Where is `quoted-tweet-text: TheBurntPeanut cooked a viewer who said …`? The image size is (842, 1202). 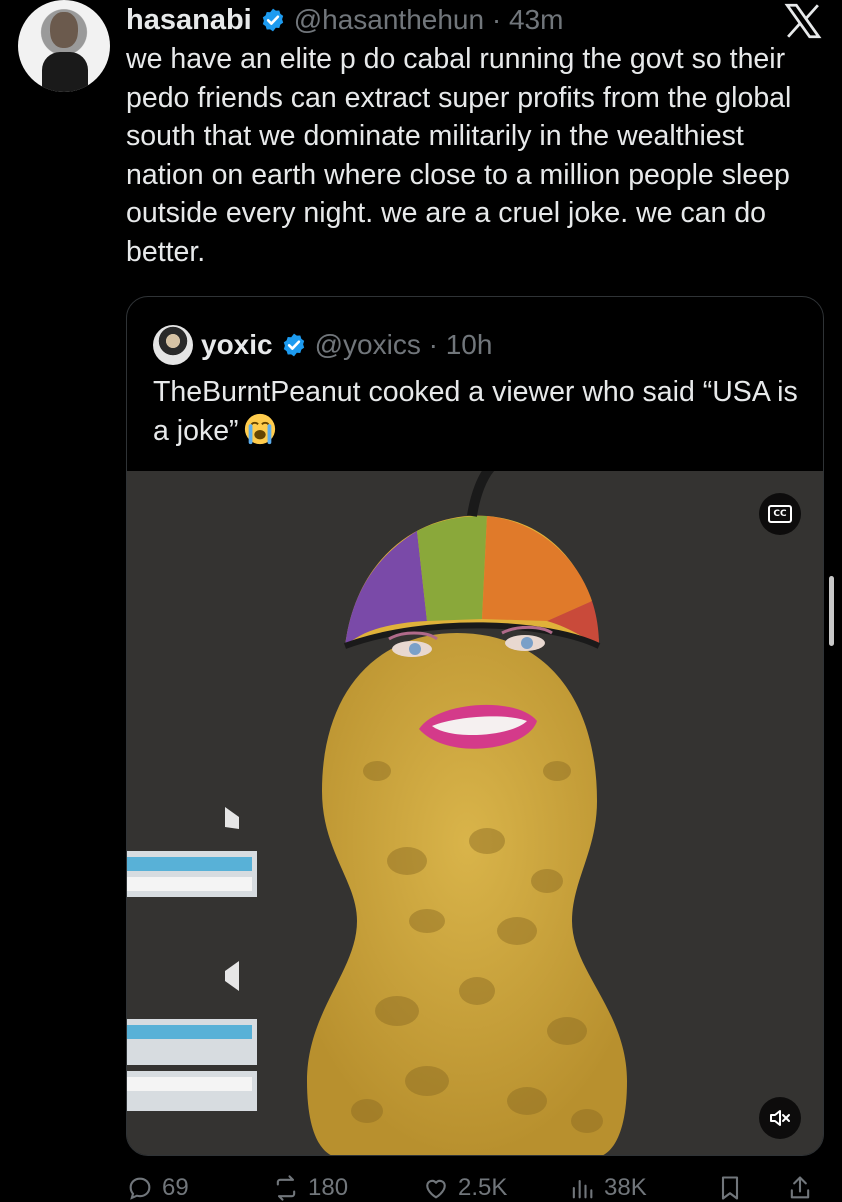 quoted-tweet-text: TheBurntPeanut cooked a viewer who said … is located at coordinates (478, 411).